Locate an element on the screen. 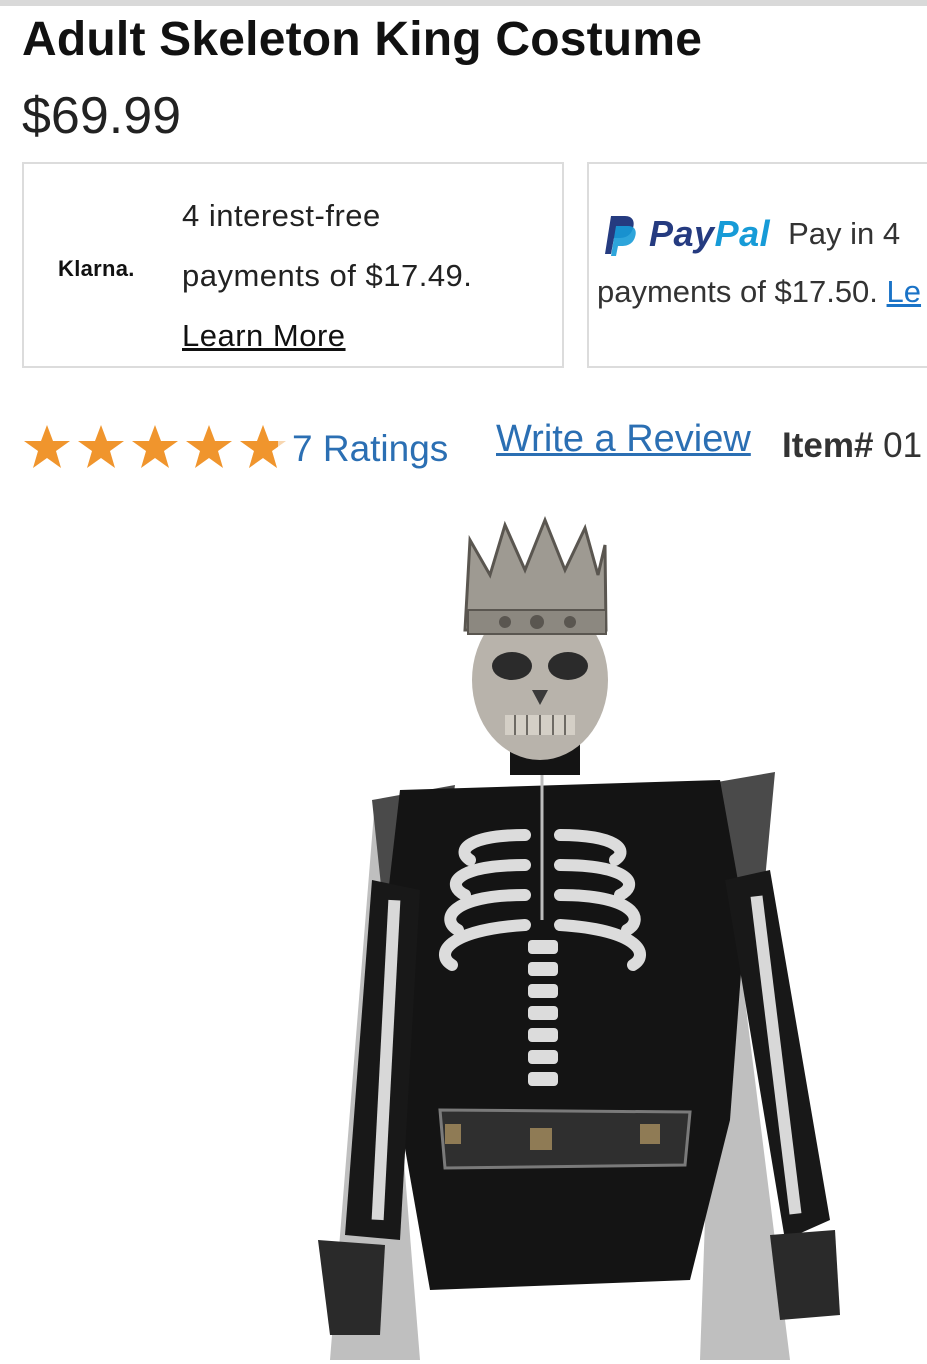 This screenshot has height=1364, width=927. product-price: $69.99 is located at coordinates (102, 116).